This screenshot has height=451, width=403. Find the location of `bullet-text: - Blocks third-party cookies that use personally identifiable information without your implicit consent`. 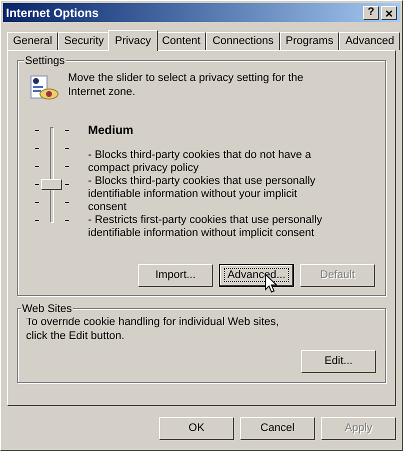

bullet-text: - Blocks third-party cookies that use personally identifiable information without your implicit consent is located at coordinates (202, 194).